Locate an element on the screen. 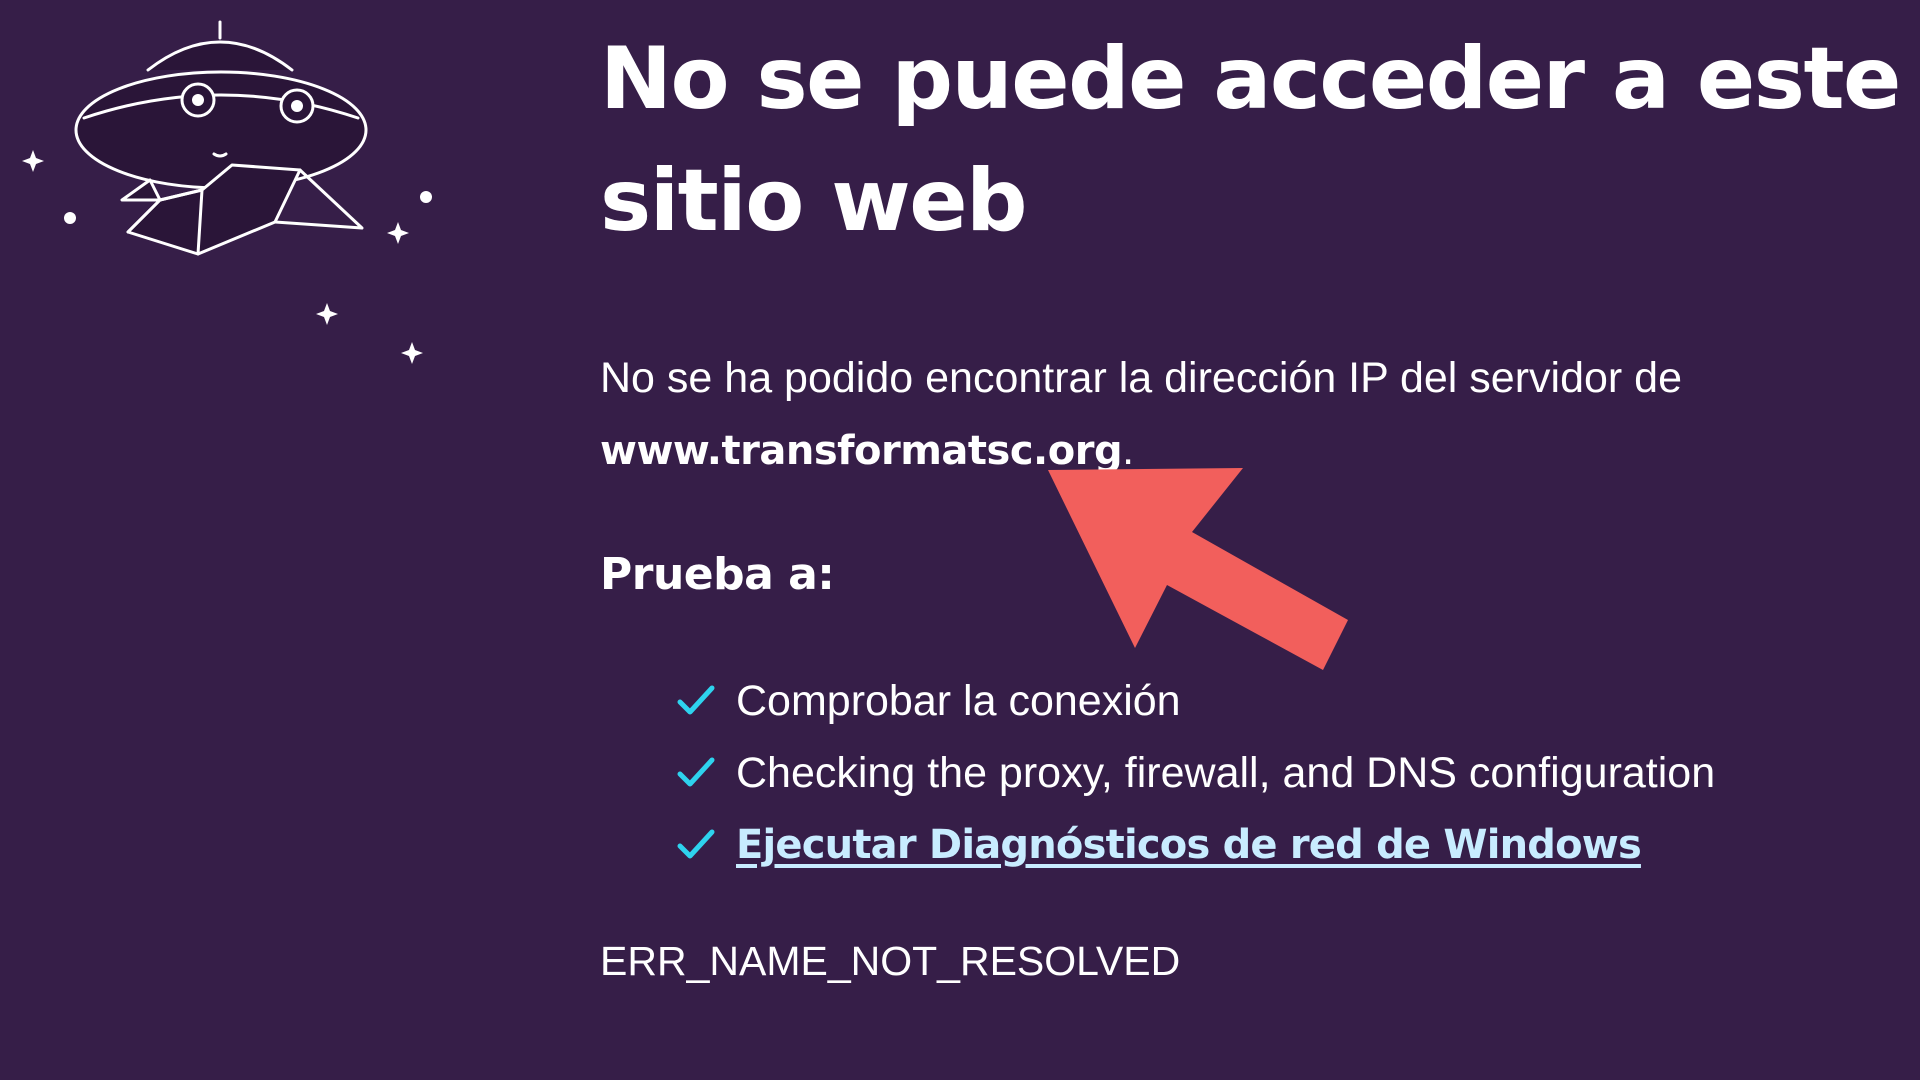 The image size is (1920, 1080). ufo-illustration is located at coordinates (227, 192).